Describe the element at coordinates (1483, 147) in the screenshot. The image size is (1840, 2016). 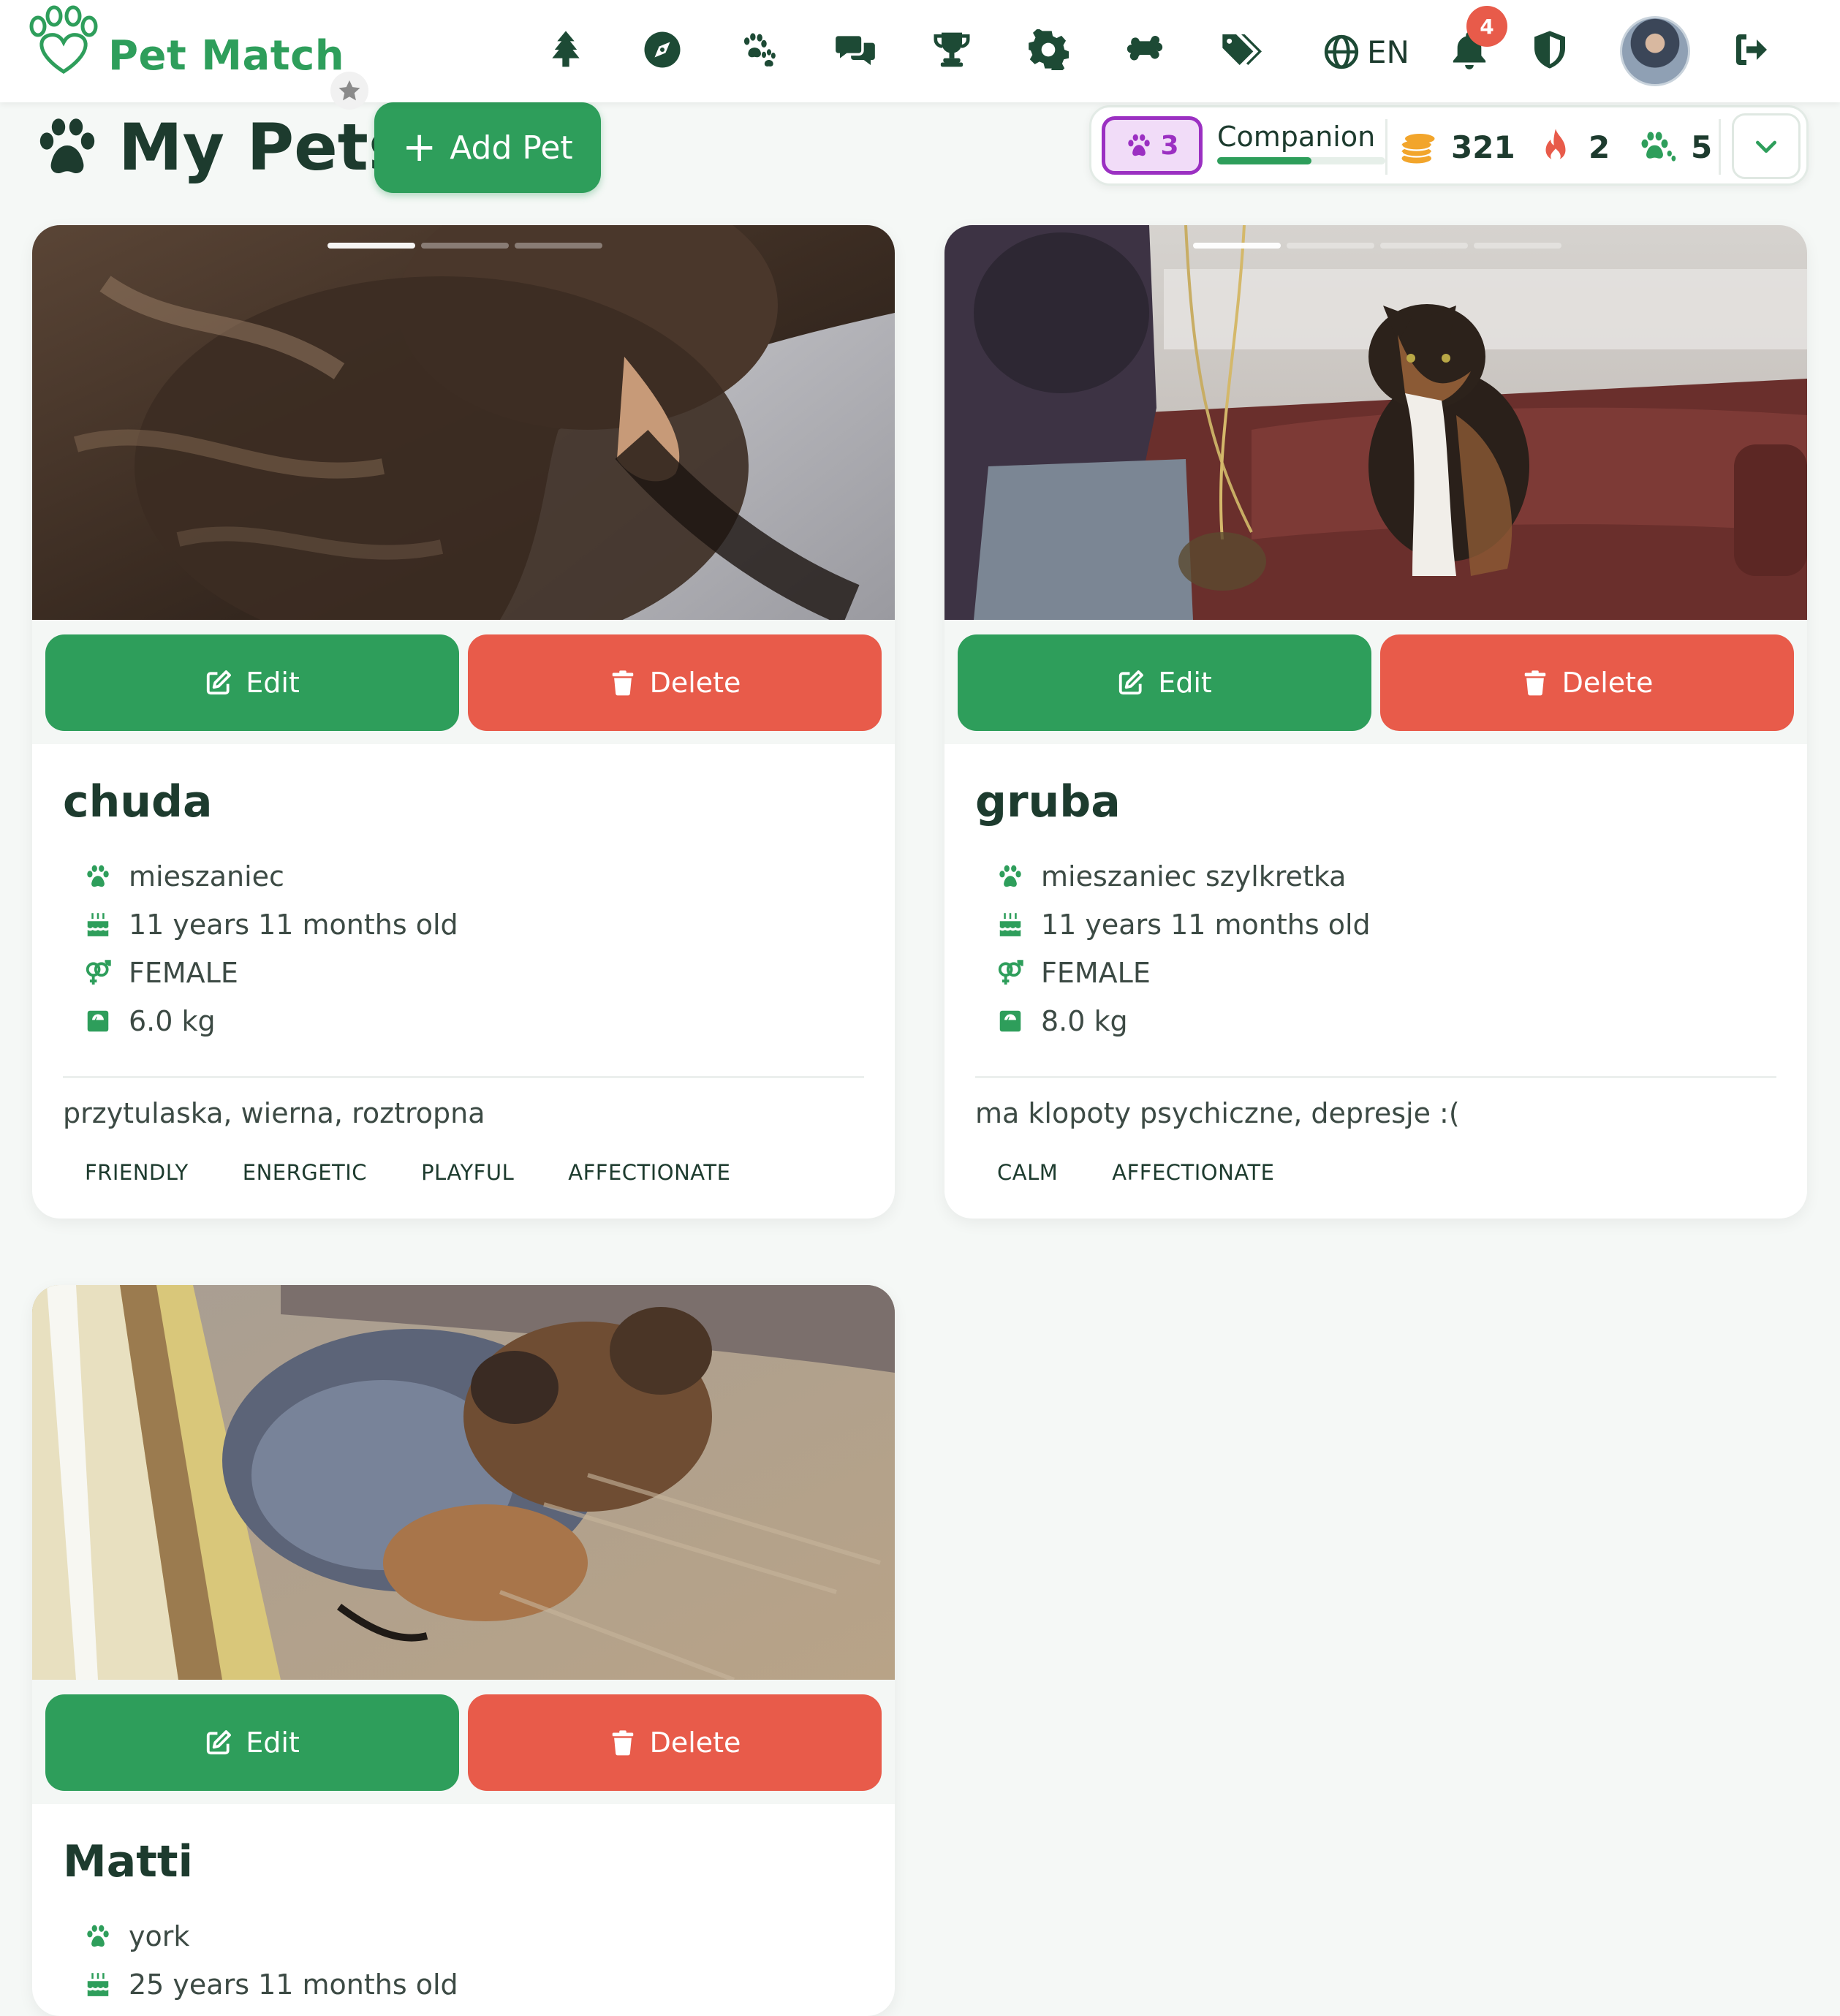
I see `coins-value: 321` at that location.